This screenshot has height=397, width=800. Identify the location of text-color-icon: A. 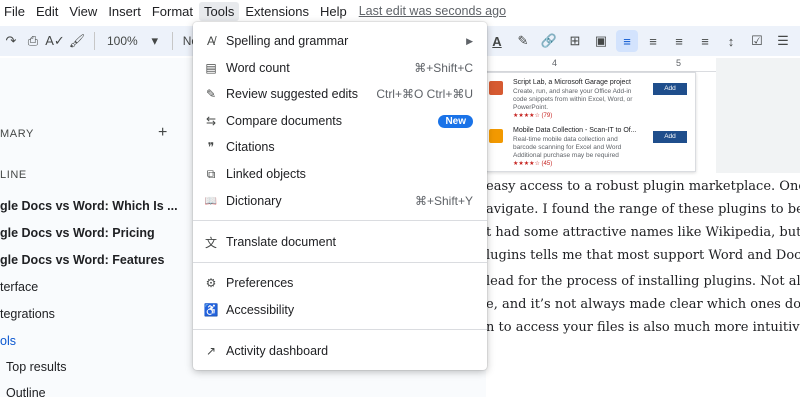
(497, 41).